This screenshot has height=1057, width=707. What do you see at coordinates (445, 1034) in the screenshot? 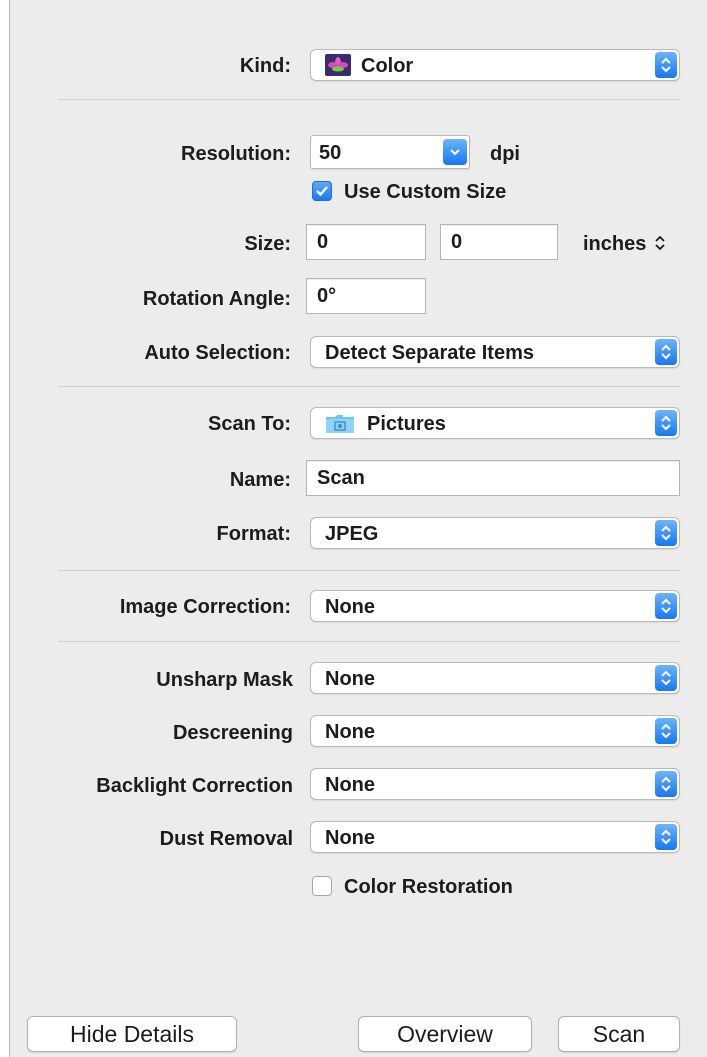
I see `overview-button: Overview` at bounding box center [445, 1034].